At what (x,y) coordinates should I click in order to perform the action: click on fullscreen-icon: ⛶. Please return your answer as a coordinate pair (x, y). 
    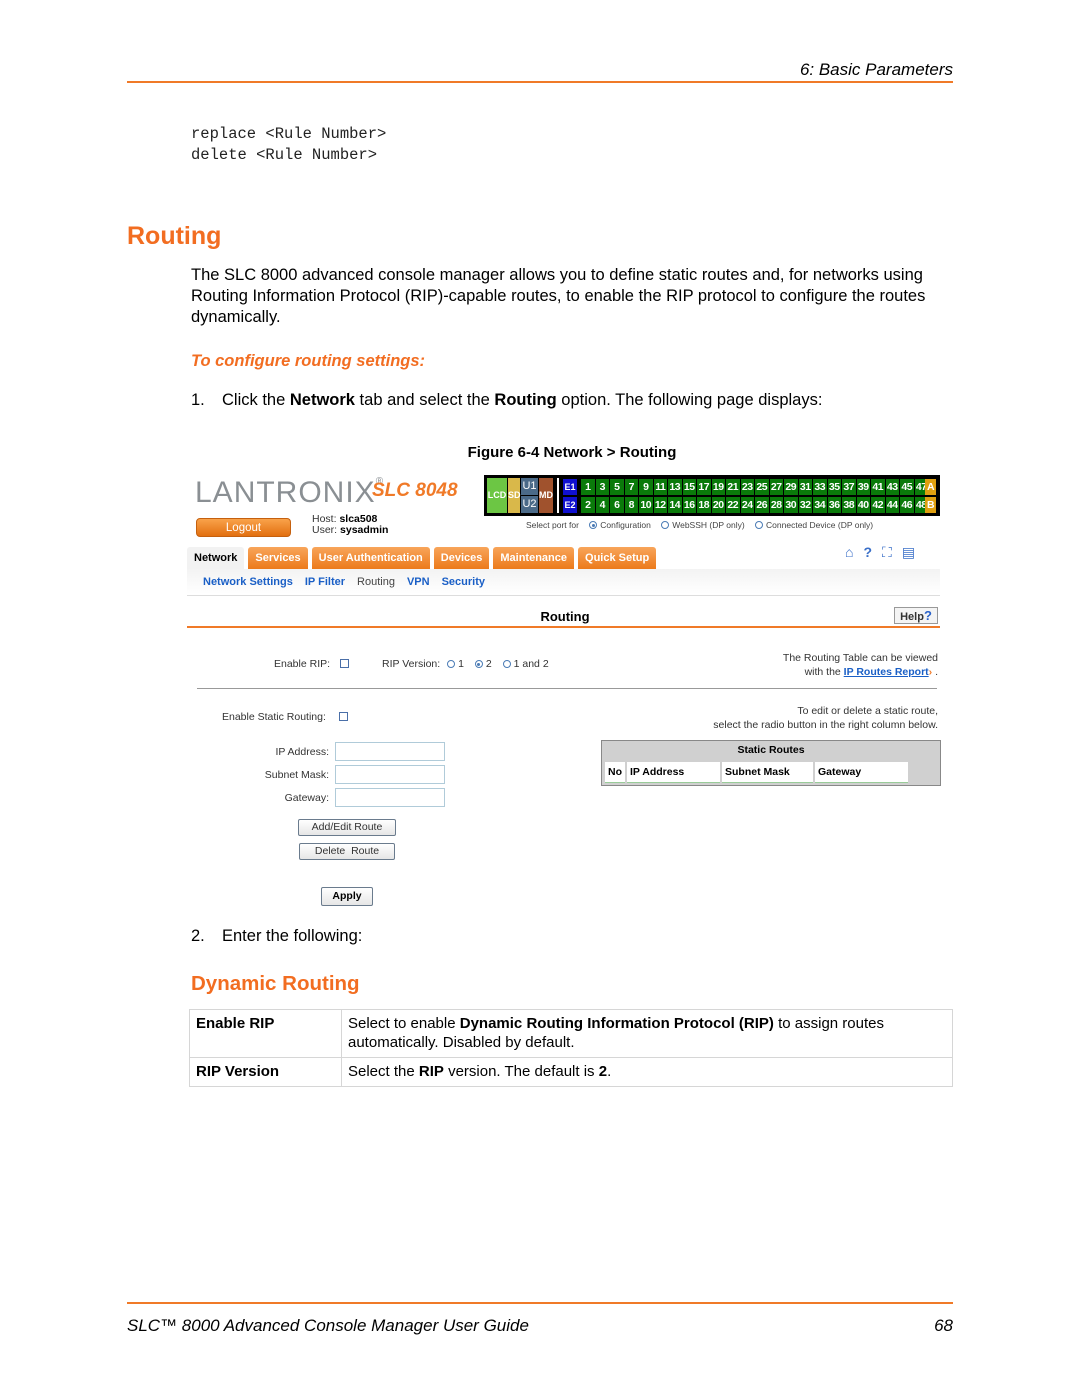
    Looking at the image, I should click on (887, 552).